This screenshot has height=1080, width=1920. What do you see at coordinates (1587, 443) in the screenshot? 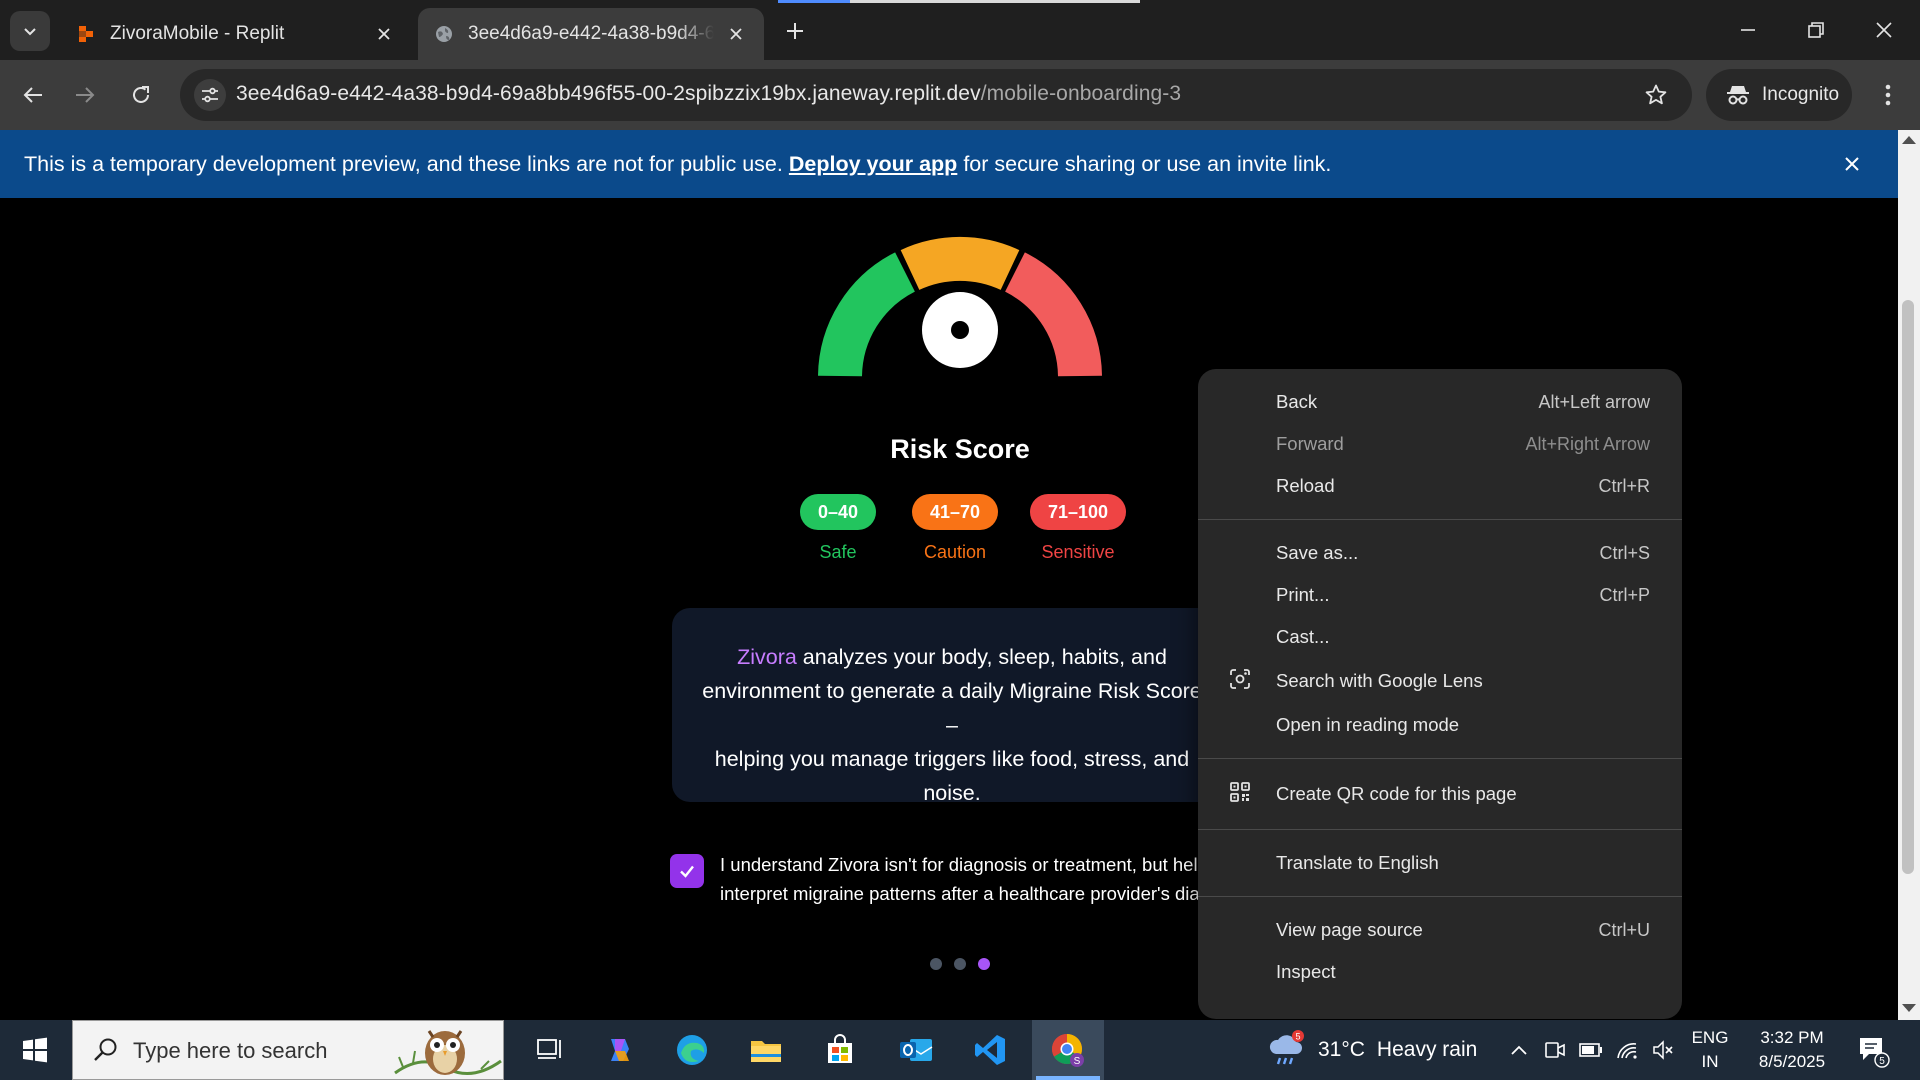
I see `menu-item-shortcut: Alt+Right Arrow` at bounding box center [1587, 443].